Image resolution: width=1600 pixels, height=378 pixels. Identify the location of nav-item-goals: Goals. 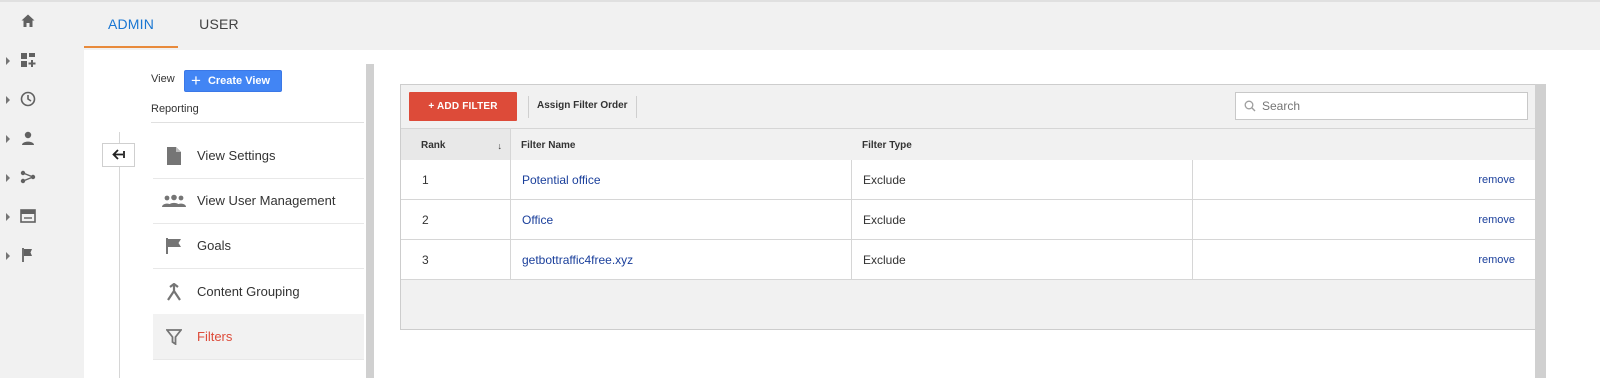
(258, 246).